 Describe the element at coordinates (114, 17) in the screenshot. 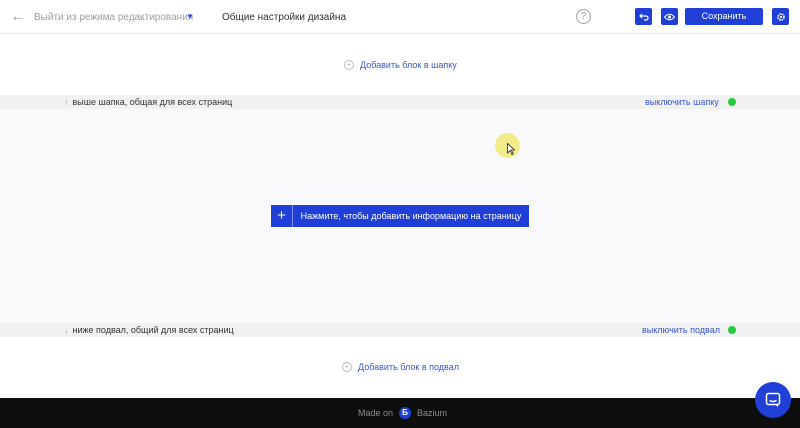

I see `exit-edit-mode-label: Выйти из режима редактирования` at that location.